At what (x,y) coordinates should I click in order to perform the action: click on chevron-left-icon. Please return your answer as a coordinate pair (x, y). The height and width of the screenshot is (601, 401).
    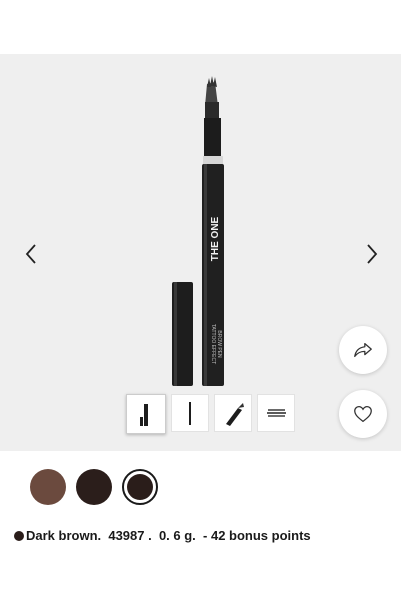
    Looking at the image, I should click on (30, 254).